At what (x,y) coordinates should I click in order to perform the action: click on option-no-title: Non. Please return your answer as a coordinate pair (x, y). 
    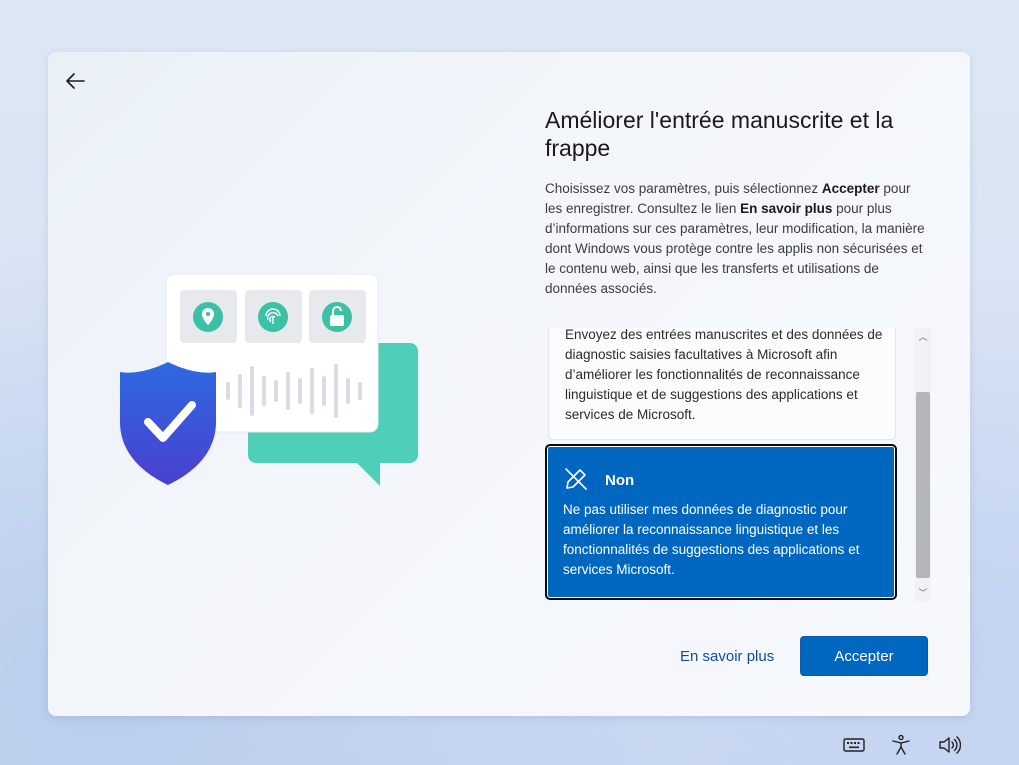
    Looking at the image, I should click on (620, 480).